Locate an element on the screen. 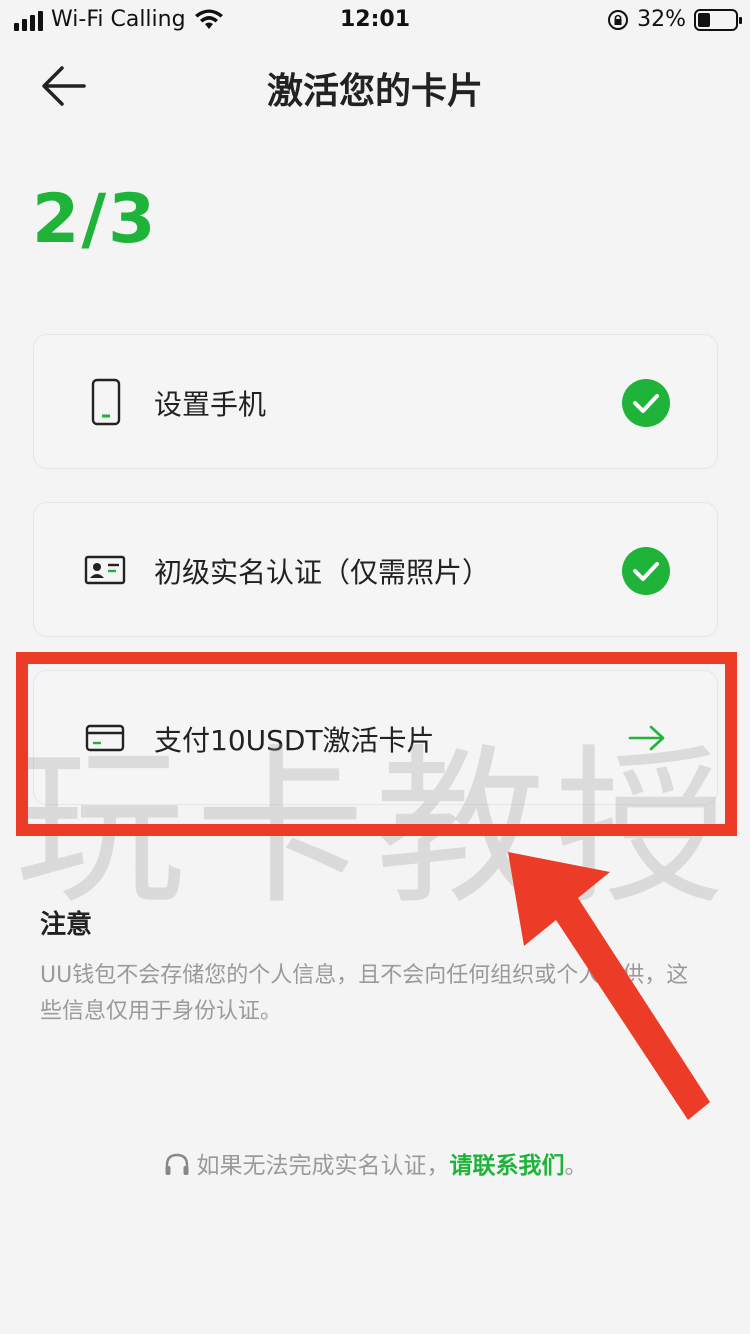  highlight-box is located at coordinates (376, 744).